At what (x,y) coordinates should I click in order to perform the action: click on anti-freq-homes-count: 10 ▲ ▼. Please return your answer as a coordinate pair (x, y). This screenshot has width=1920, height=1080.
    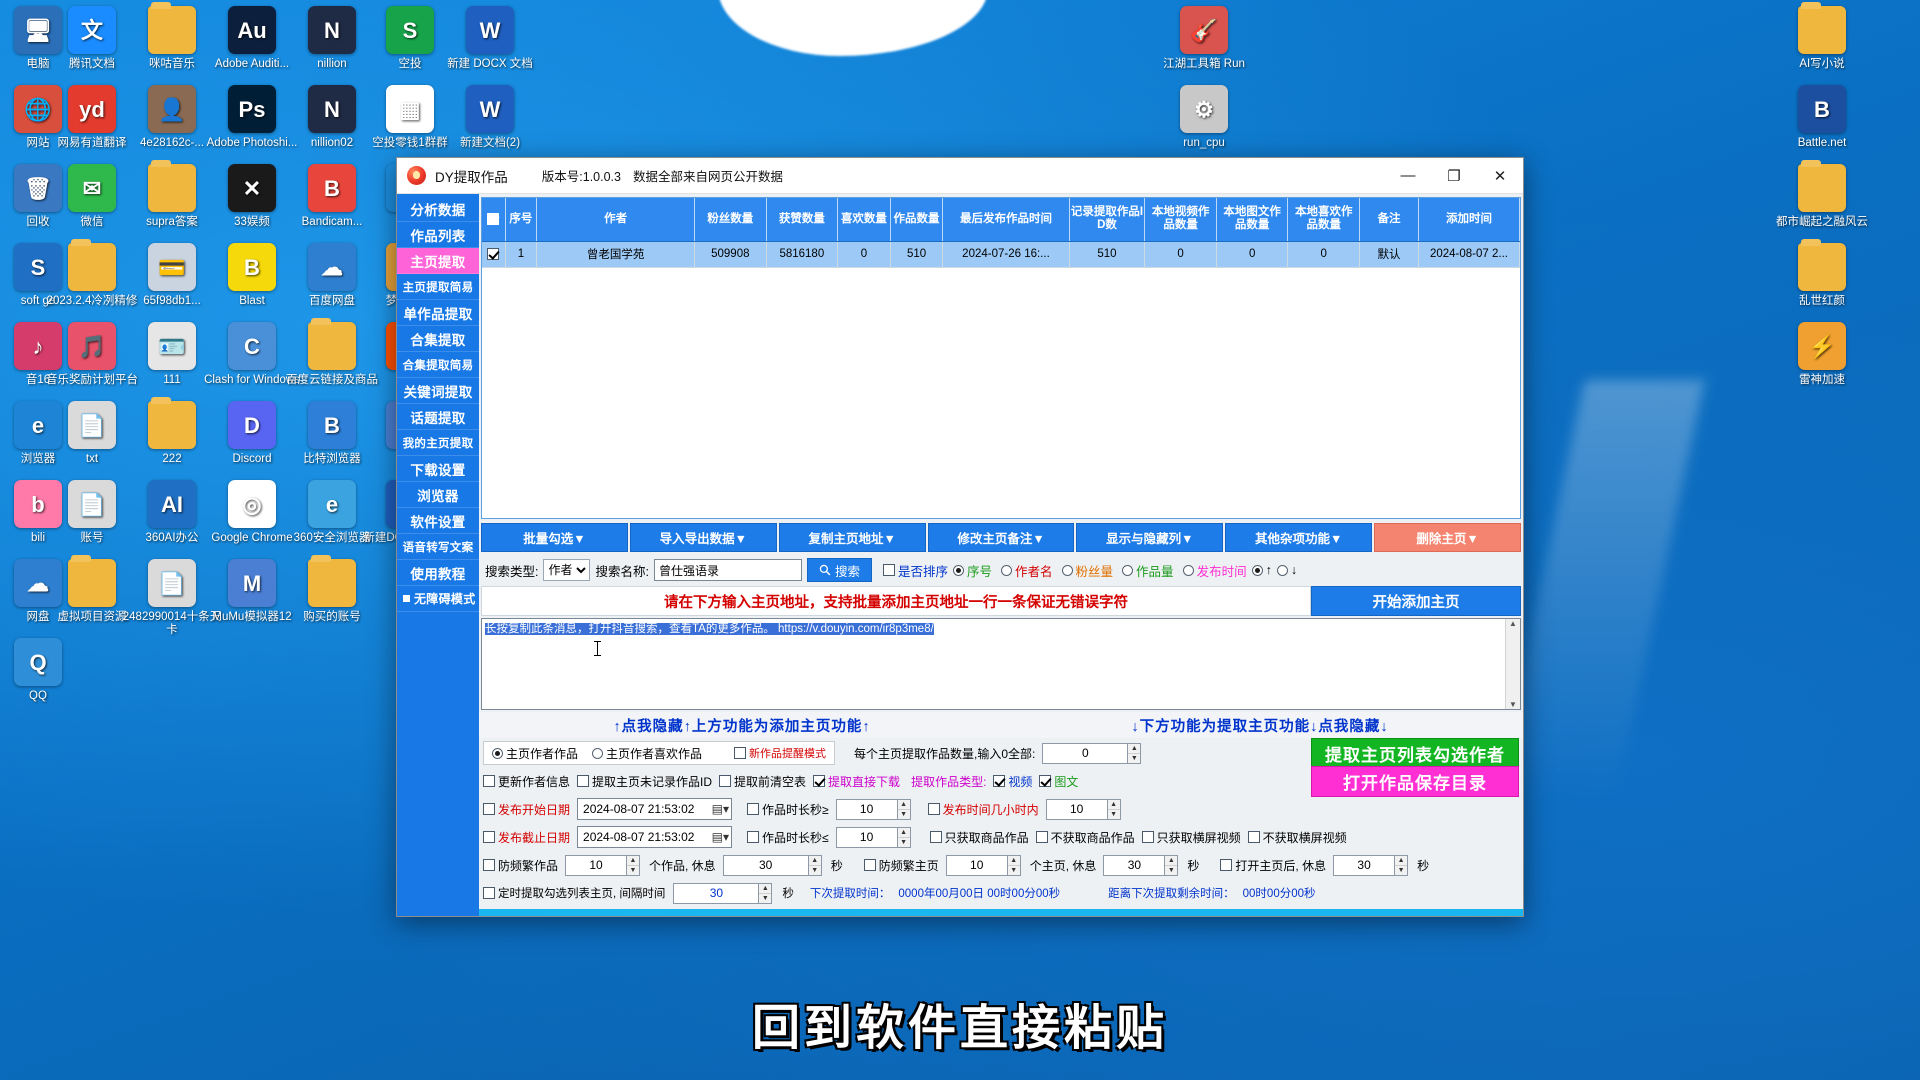
    Looking at the image, I should click on (983, 865).